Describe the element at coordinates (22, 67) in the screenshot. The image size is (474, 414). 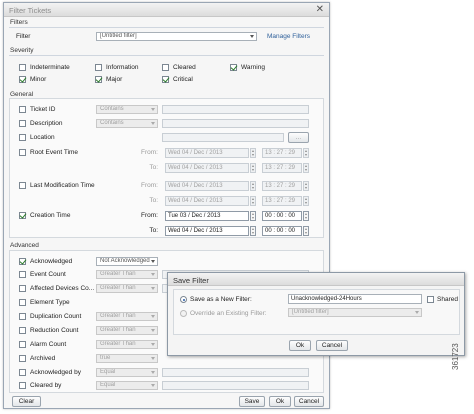
I see `severity-indeterminate-checkbox` at that location.